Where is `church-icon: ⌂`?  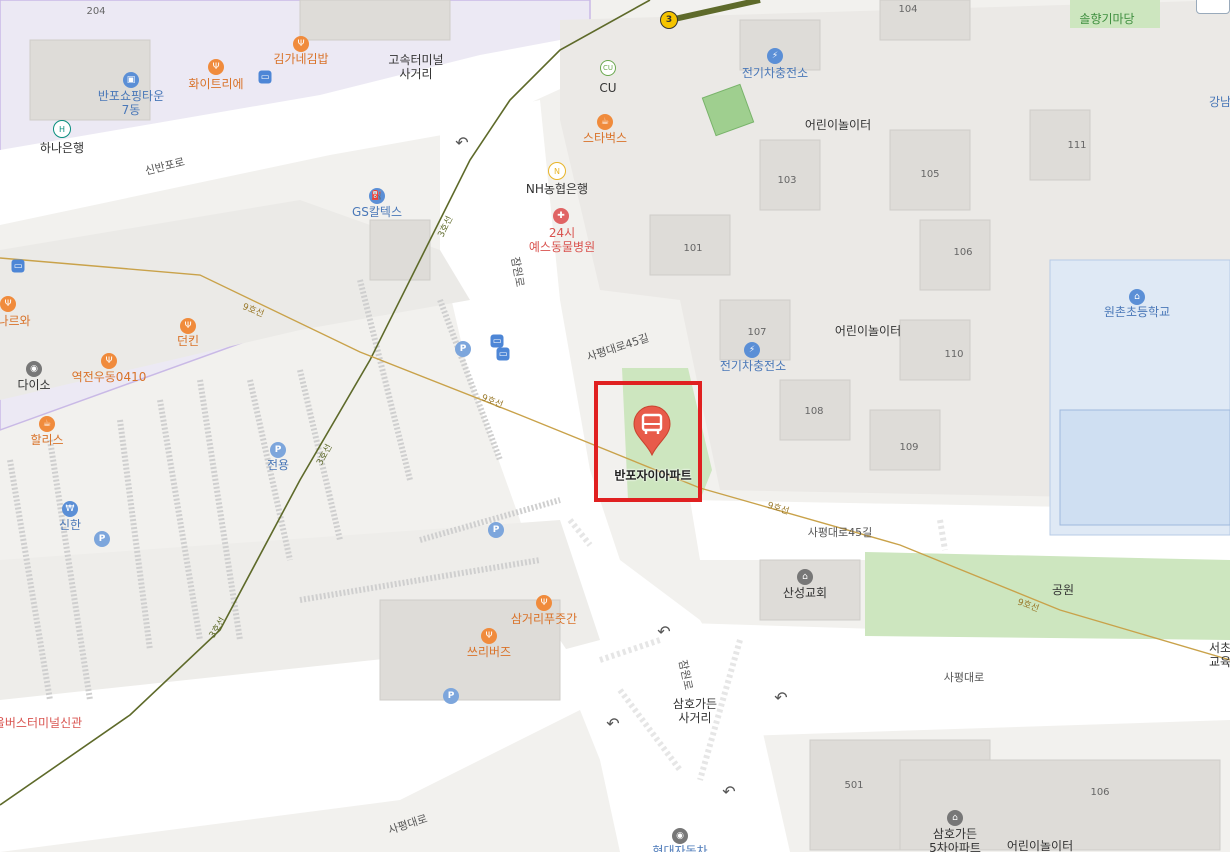 church-icon: ⌂ is located at coordinates (805, 577).